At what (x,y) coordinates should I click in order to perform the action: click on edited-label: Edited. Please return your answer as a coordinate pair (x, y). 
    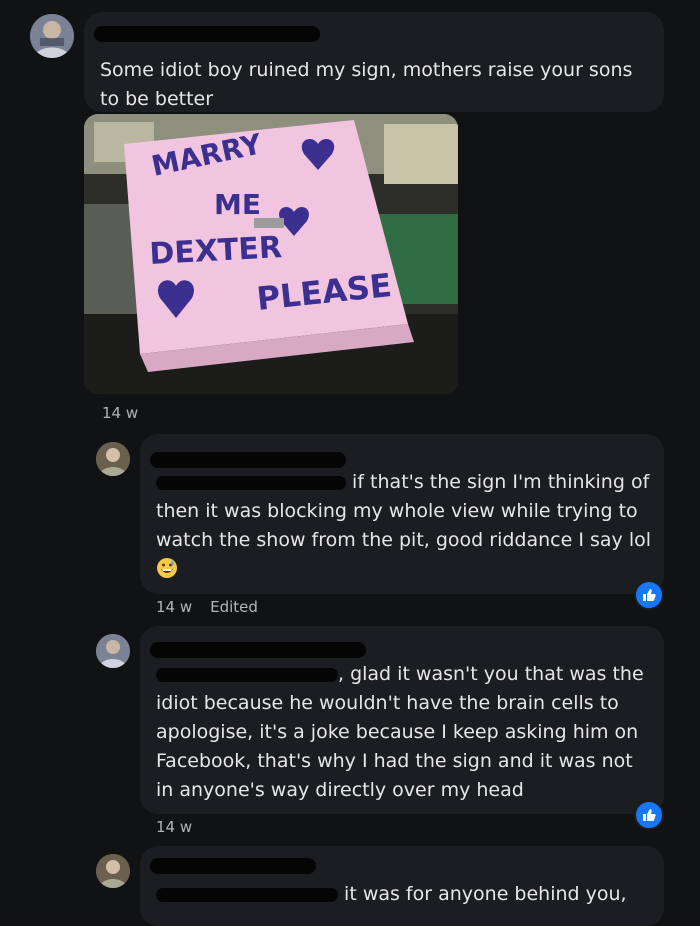
    Looking at the image, I should click on (234, 607).